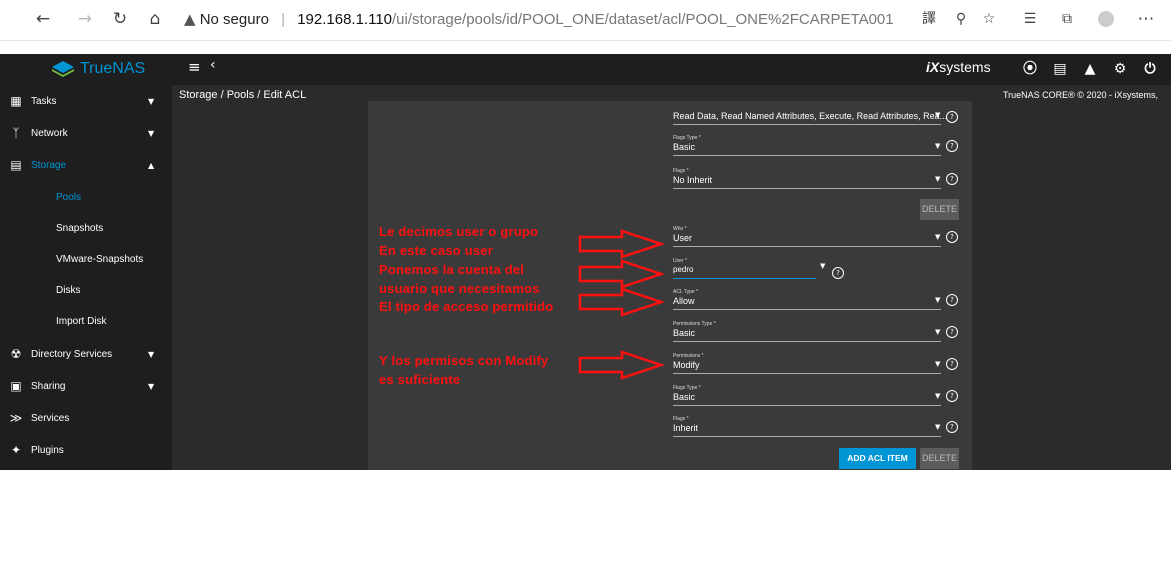  I want to click on sidebar-item-label: Tasks, so click(44, 101).